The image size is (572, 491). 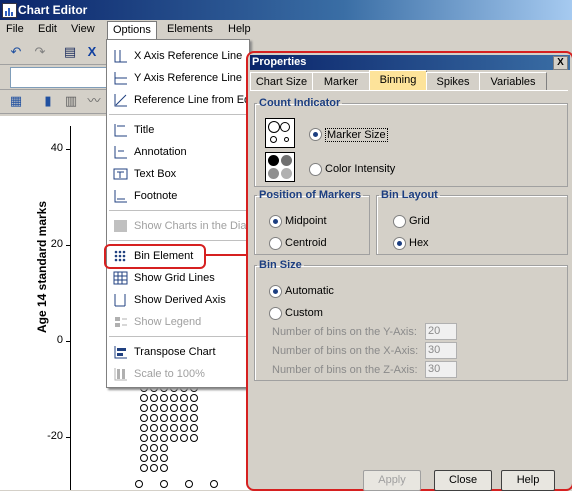 I want to click on redo-icon: ↷, so click(x=40, y=52).